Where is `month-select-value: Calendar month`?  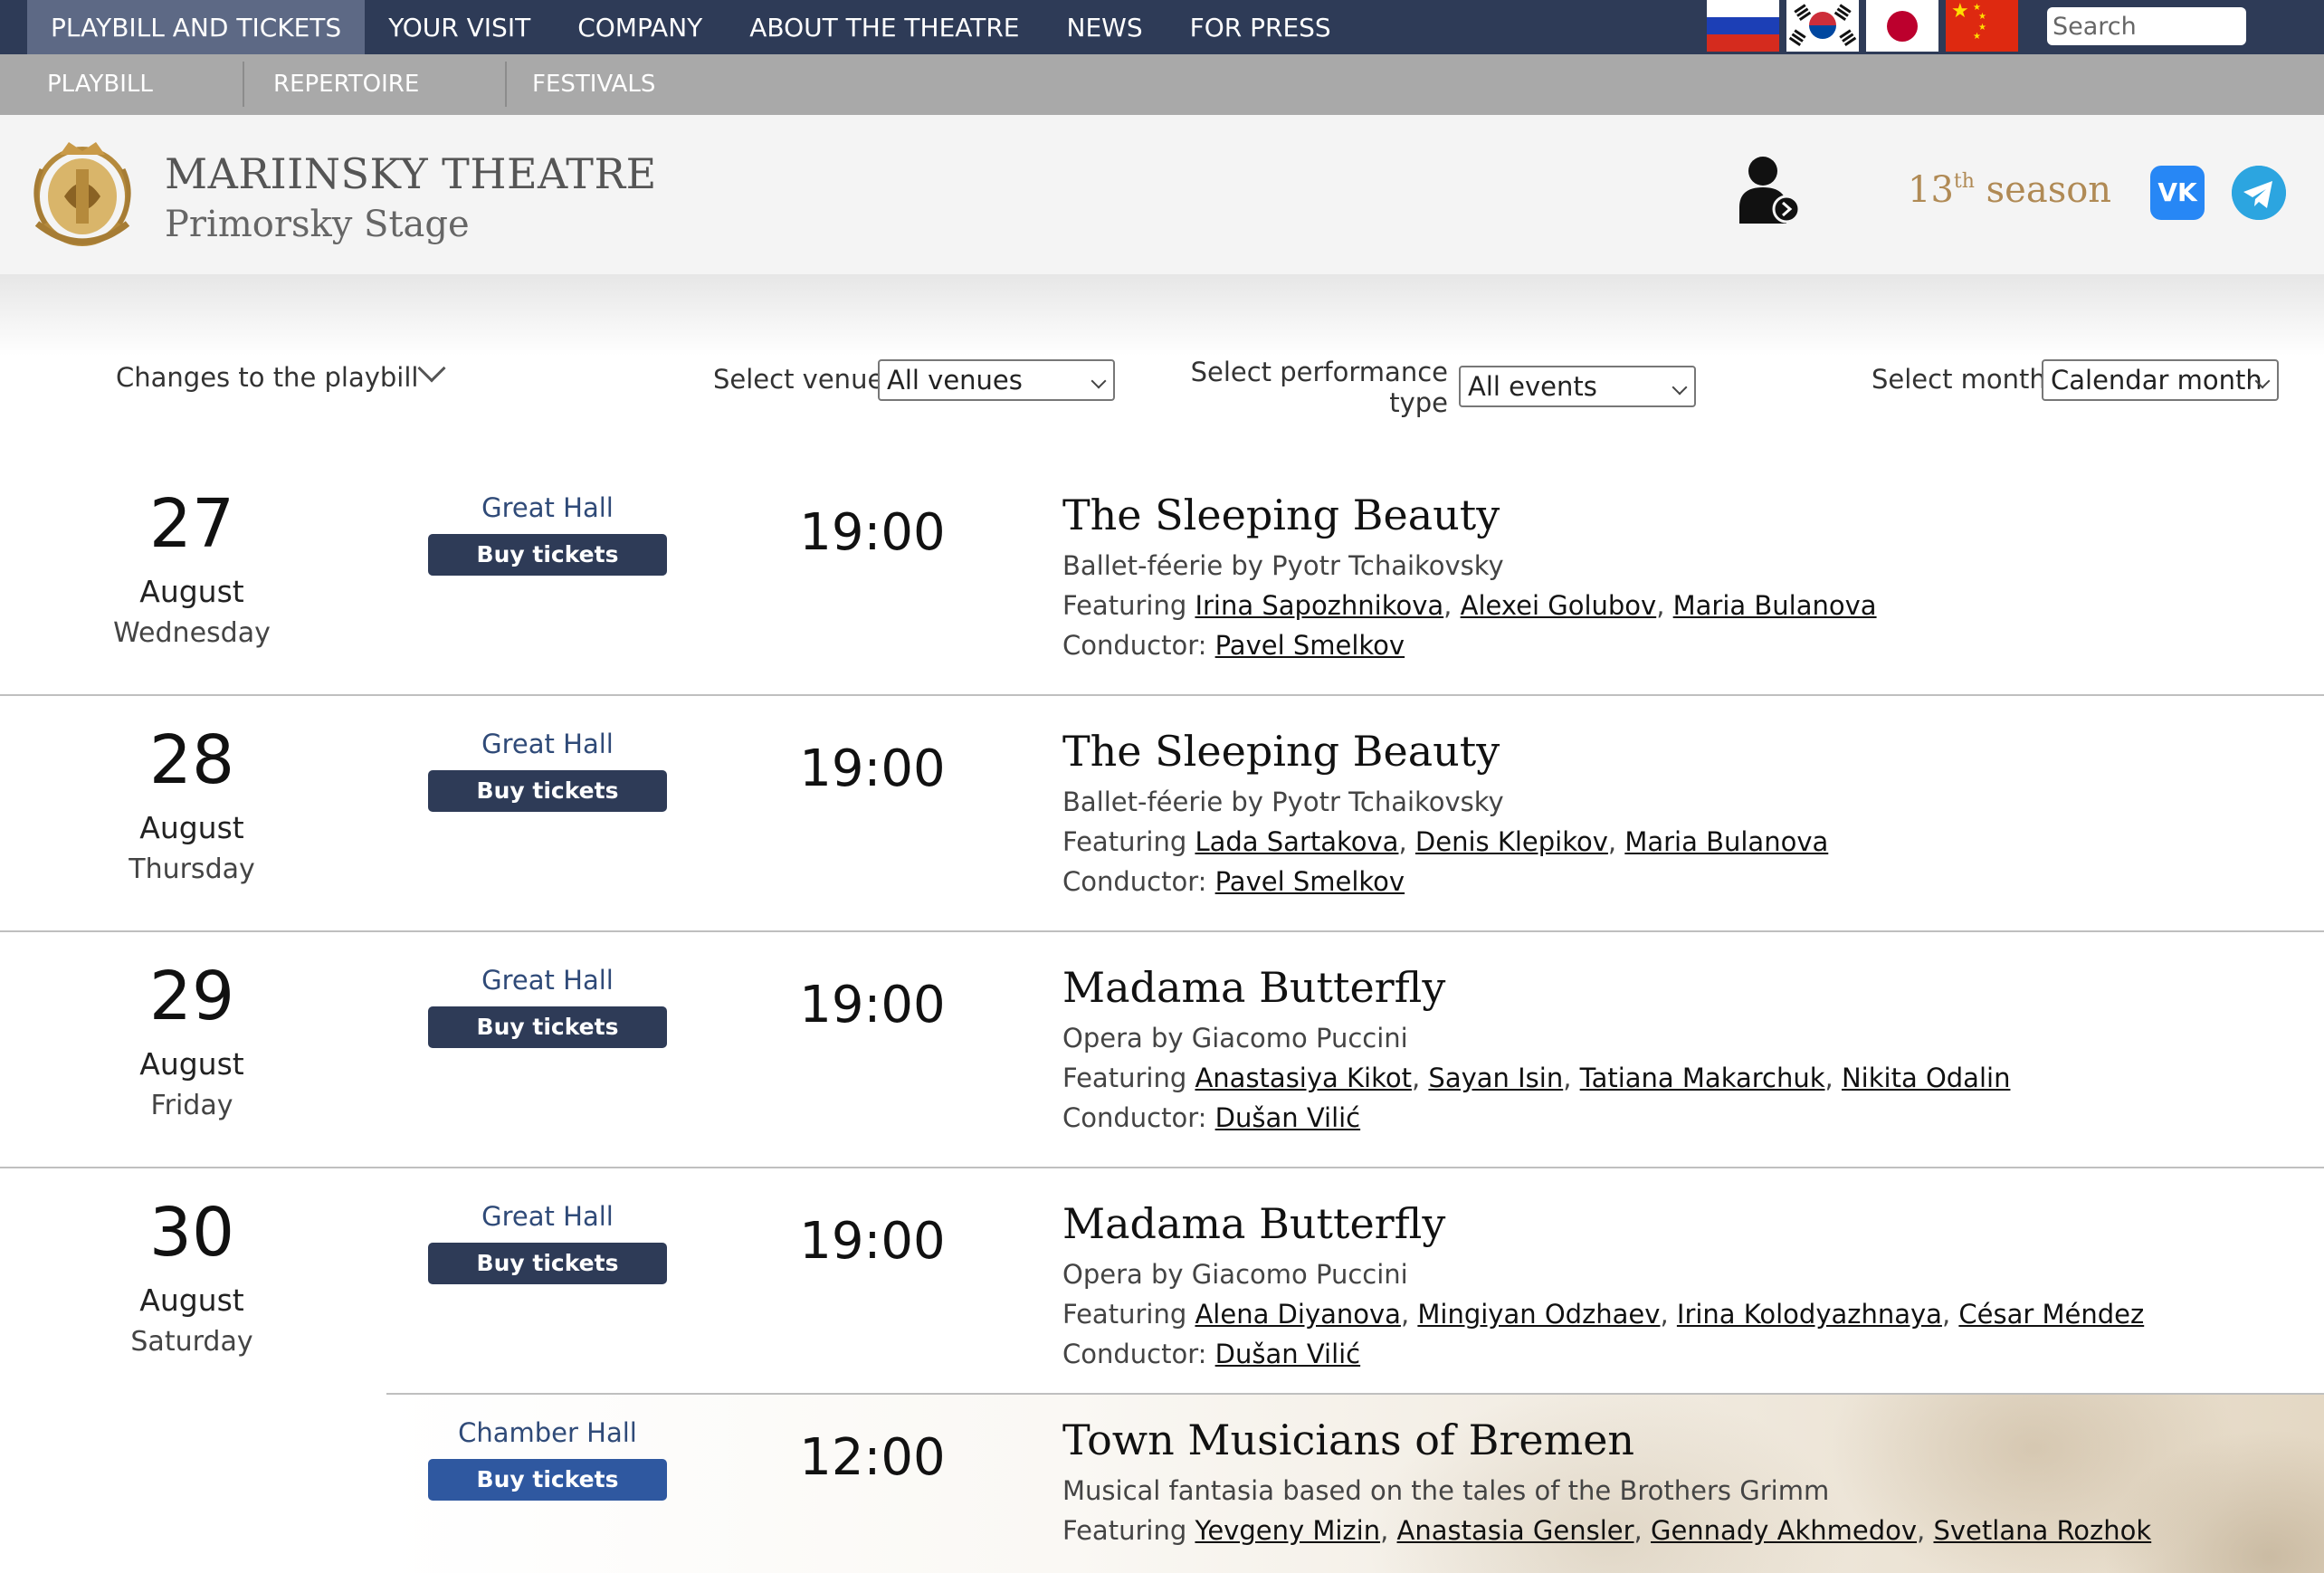
month-select-value: Calendar month is located at coordinates (2156, 380).